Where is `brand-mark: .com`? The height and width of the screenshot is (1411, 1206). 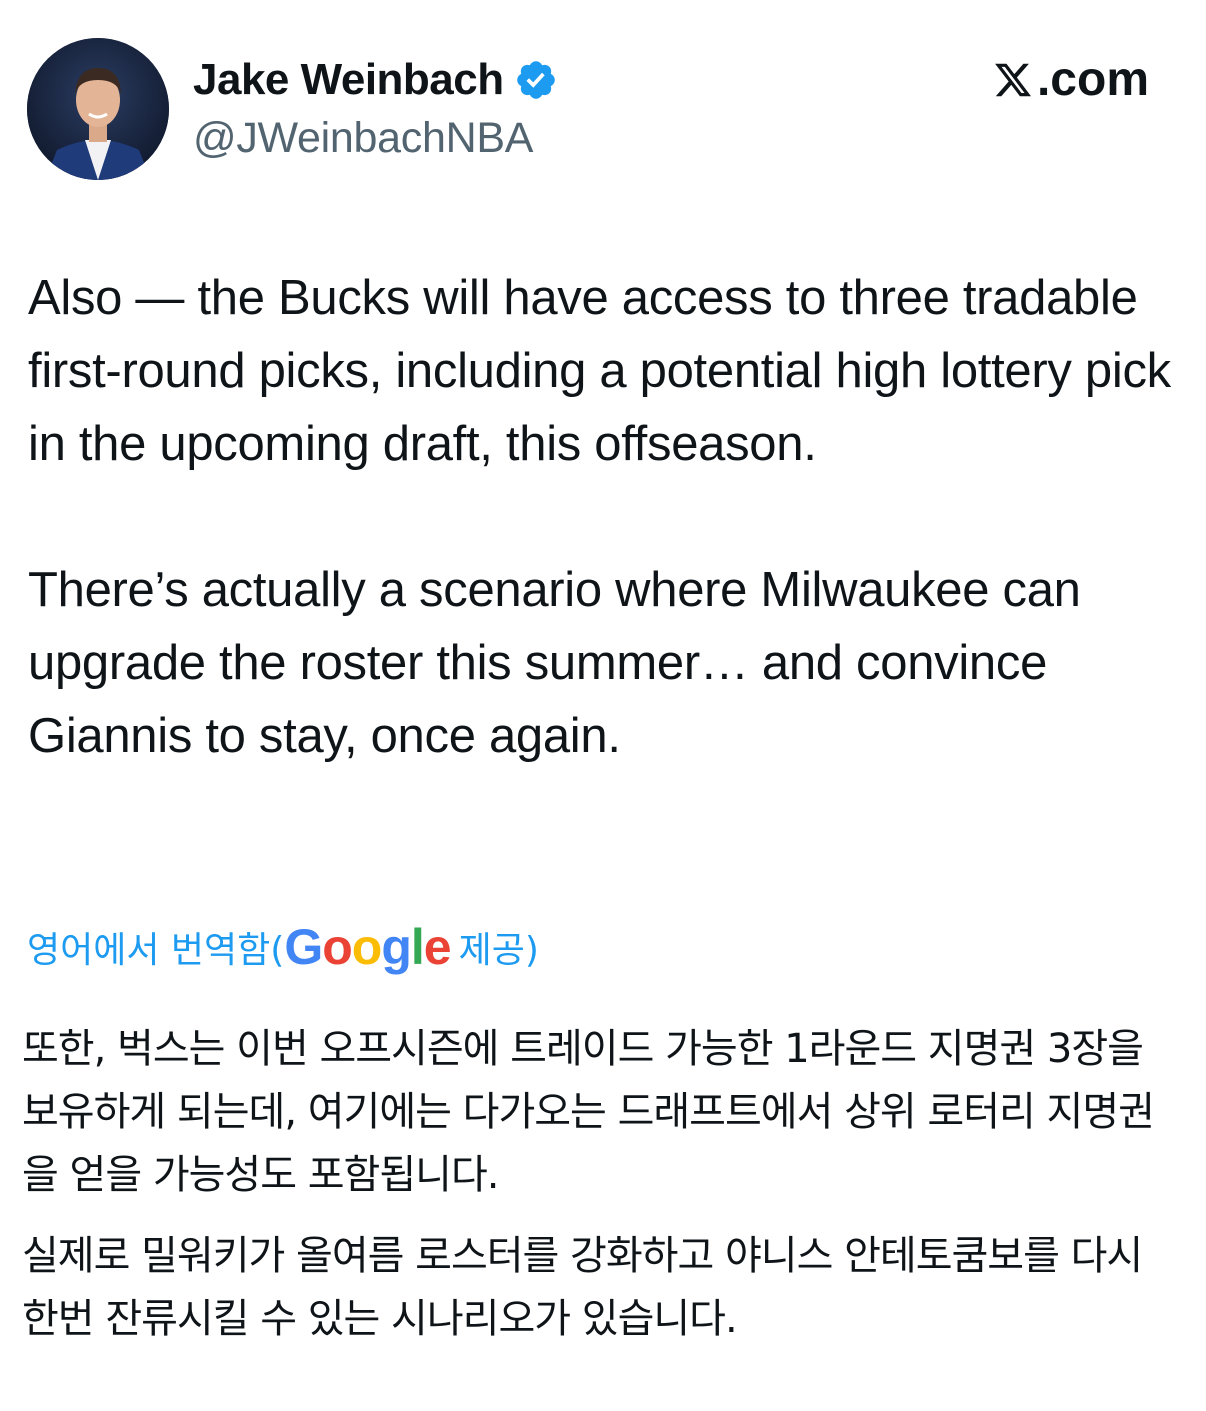
brand-mark: .com is located at coordinates (1071, 79).